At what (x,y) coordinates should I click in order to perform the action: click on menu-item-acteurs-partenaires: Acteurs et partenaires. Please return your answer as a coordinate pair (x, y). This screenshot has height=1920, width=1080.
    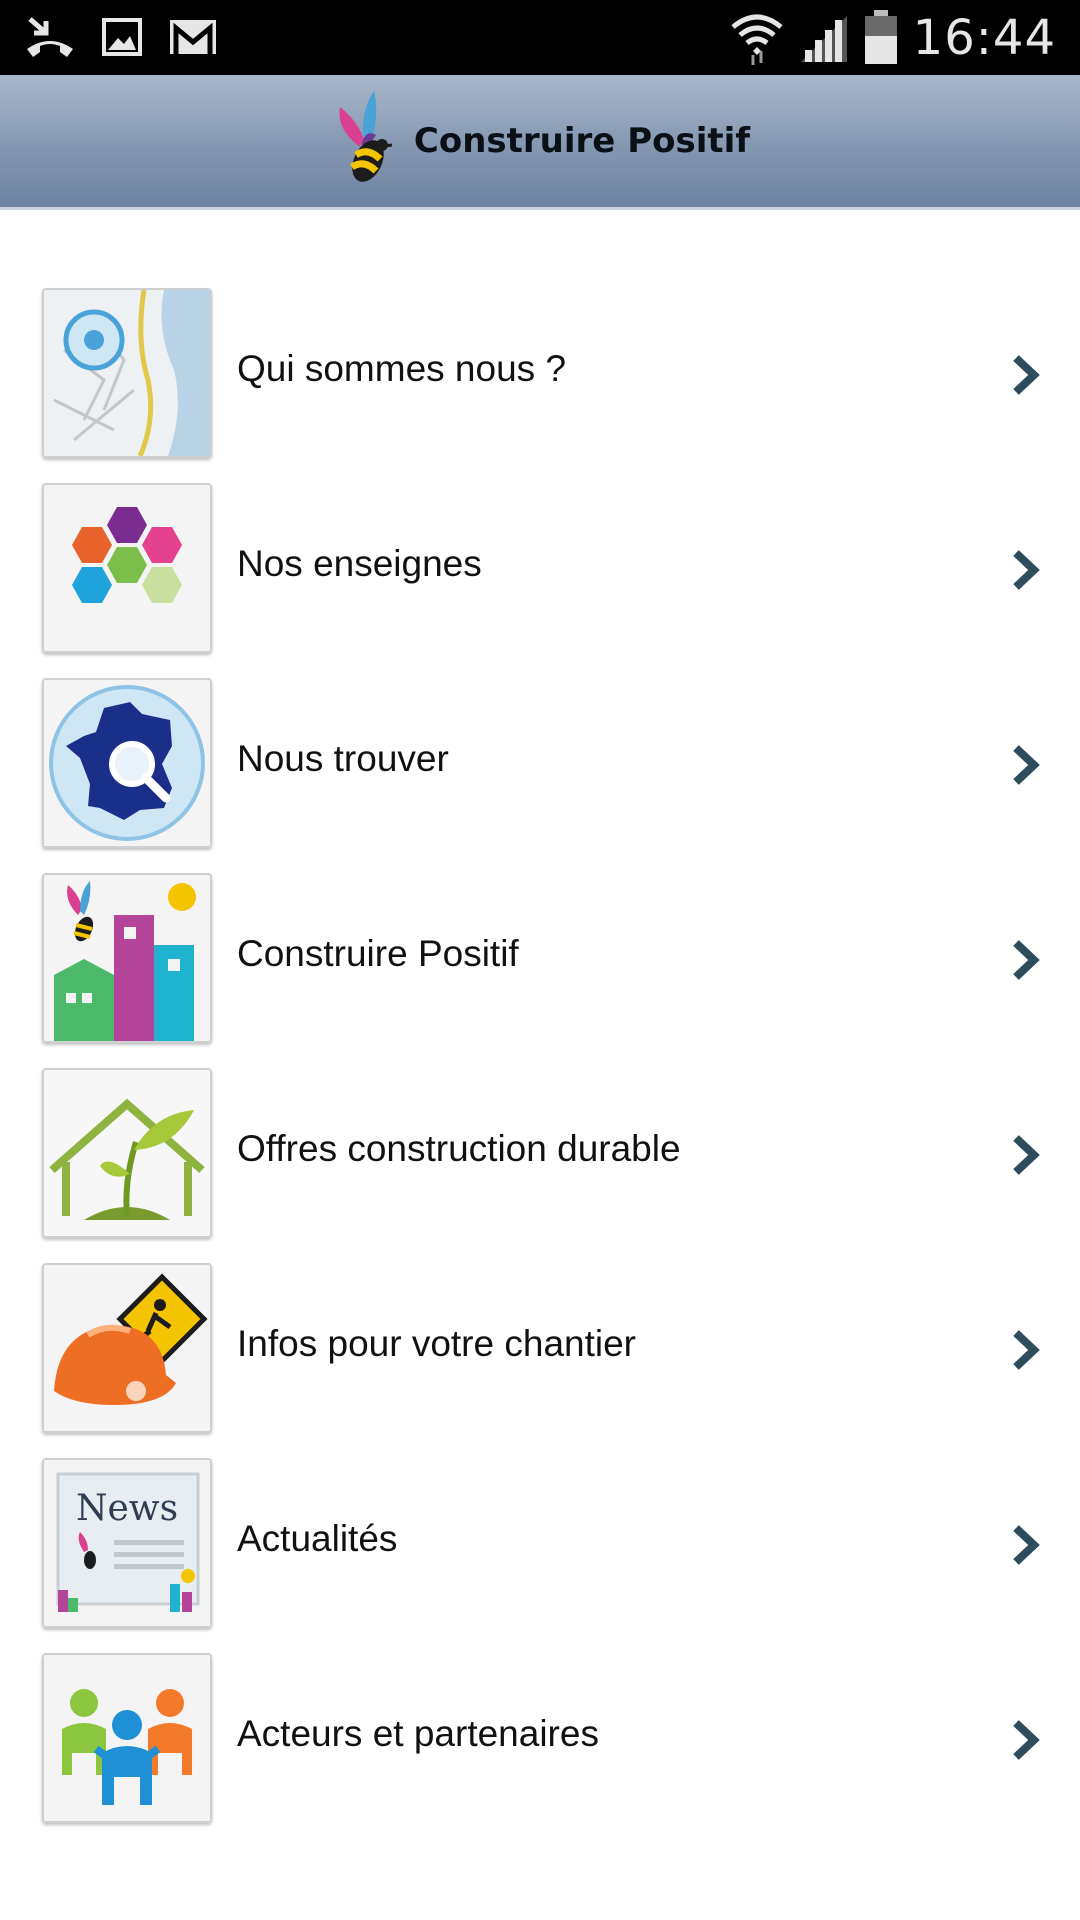
    Looking at the image, I should click on (540, 1750).